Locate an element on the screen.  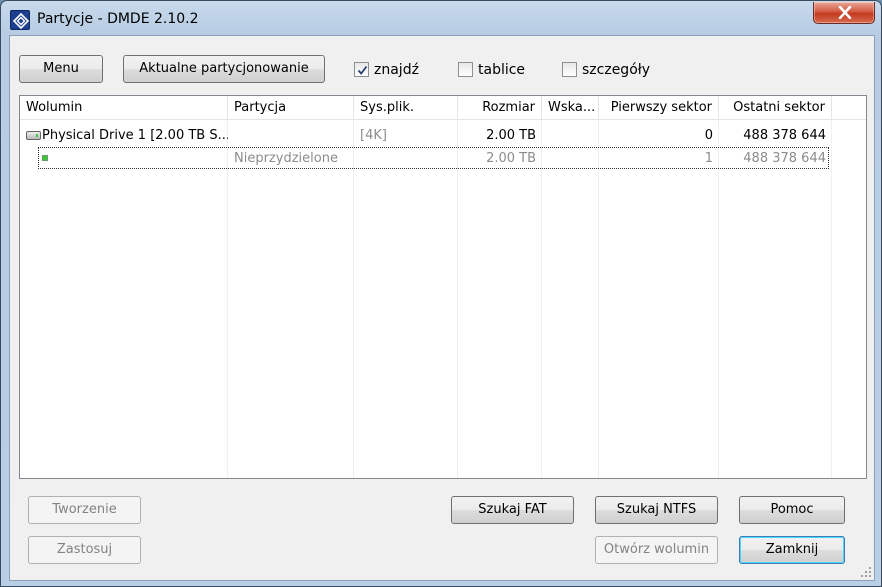
details-checkbox-box is located at coordinates (569, 69).